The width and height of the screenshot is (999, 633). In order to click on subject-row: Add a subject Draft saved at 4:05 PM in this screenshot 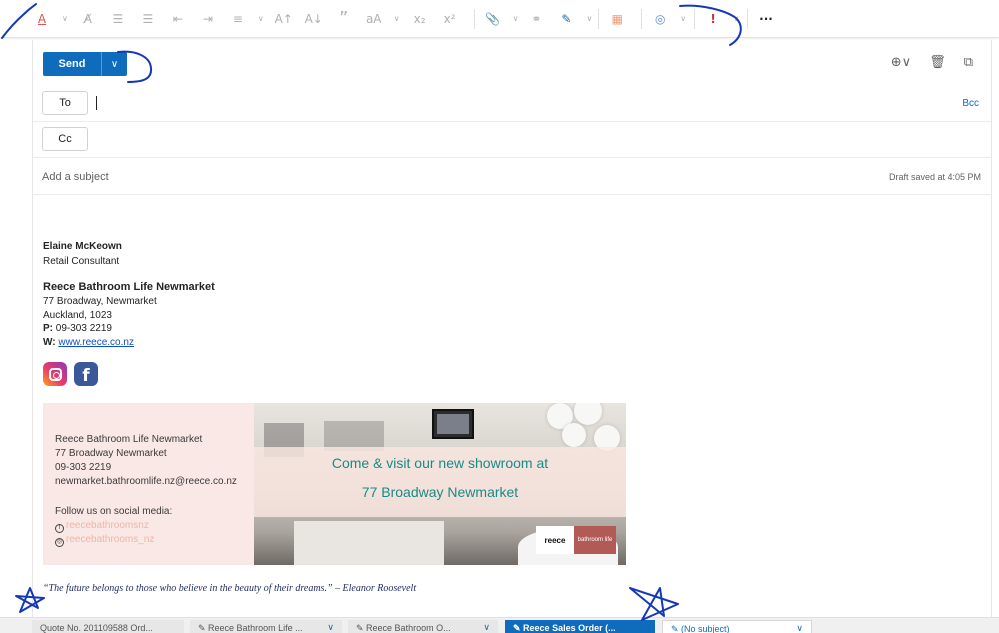, I will do `click(512, 177)`.